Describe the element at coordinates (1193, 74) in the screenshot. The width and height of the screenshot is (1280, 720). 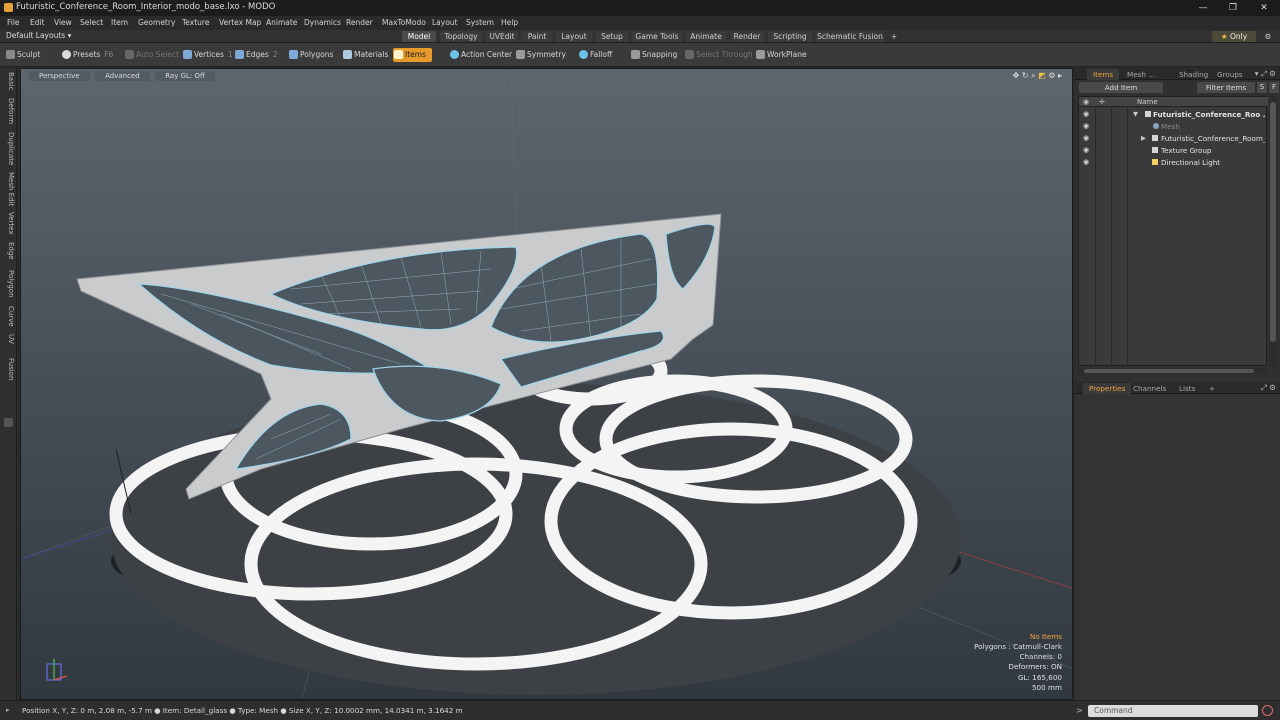
I see `tab-shading: Shading` at that location.